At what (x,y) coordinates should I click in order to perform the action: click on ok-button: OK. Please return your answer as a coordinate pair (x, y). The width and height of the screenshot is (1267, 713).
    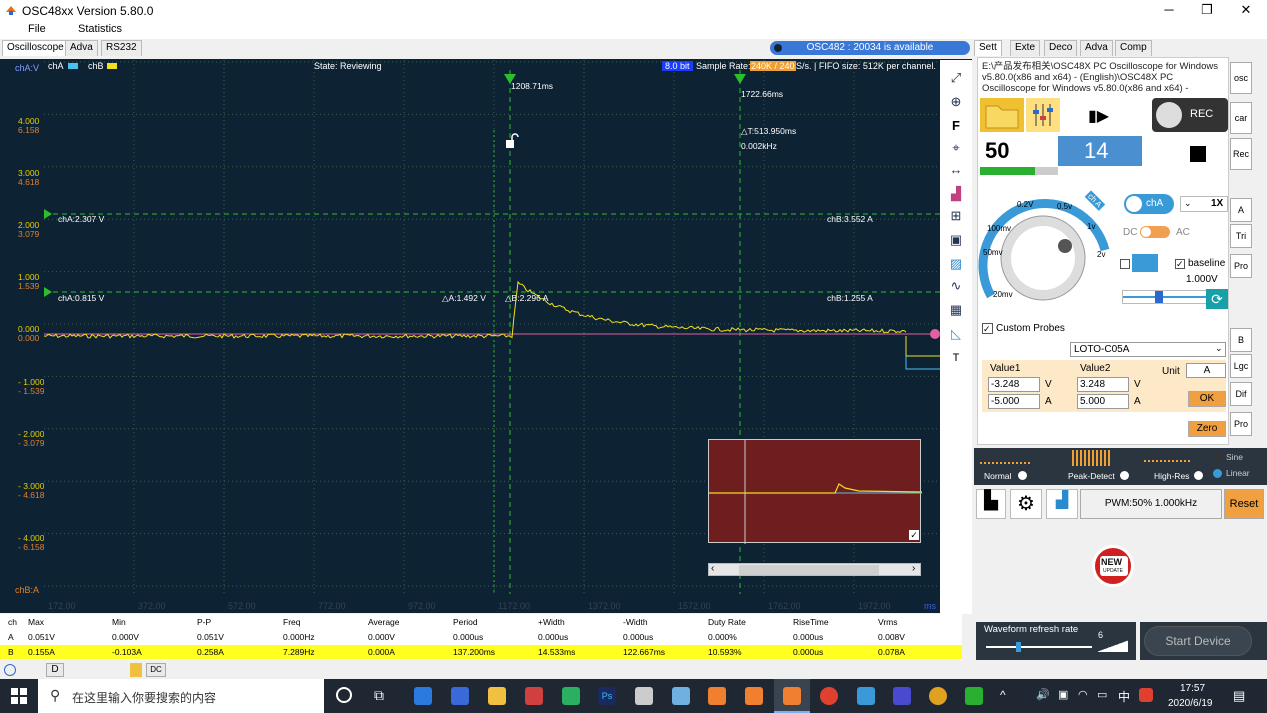
    Looking at the image, I should click on (1207, 399).